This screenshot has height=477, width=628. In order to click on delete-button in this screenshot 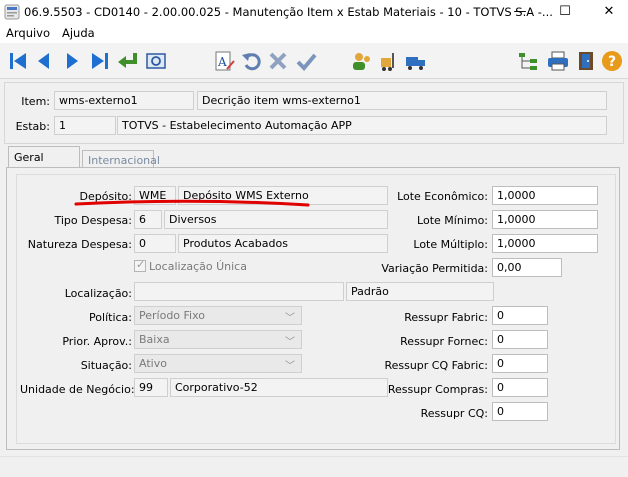, I will do `click(278, 61)`.